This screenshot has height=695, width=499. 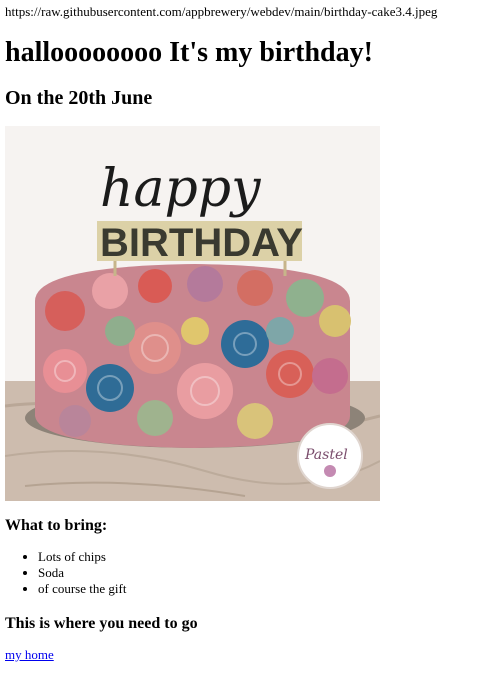 I want to click on svg-text: BIRTHDAY, so click(x=201, y=243).